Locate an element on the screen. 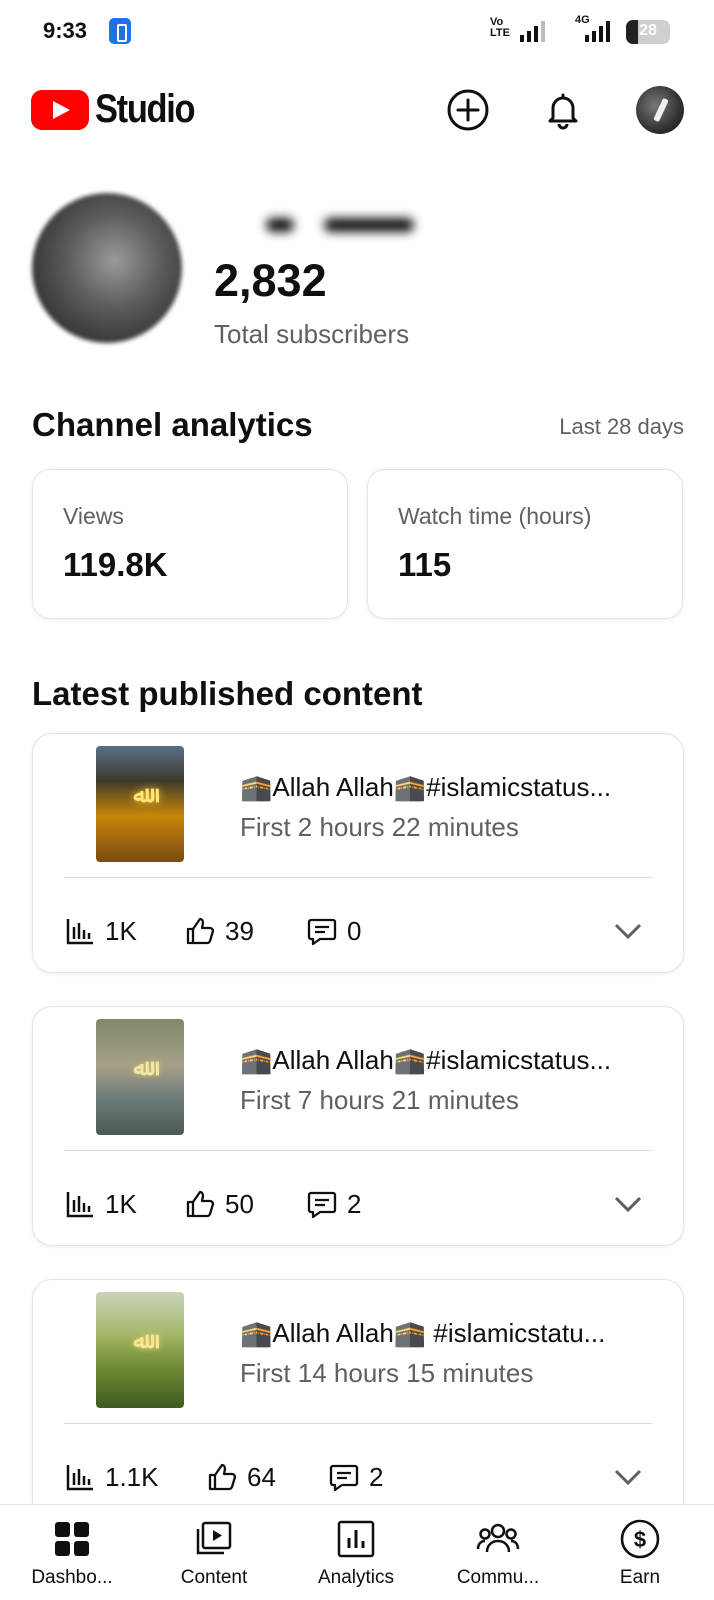 Image resolution: width=714 pixels, height=1600 pixels. create-button is located at coordinates (468, 110).